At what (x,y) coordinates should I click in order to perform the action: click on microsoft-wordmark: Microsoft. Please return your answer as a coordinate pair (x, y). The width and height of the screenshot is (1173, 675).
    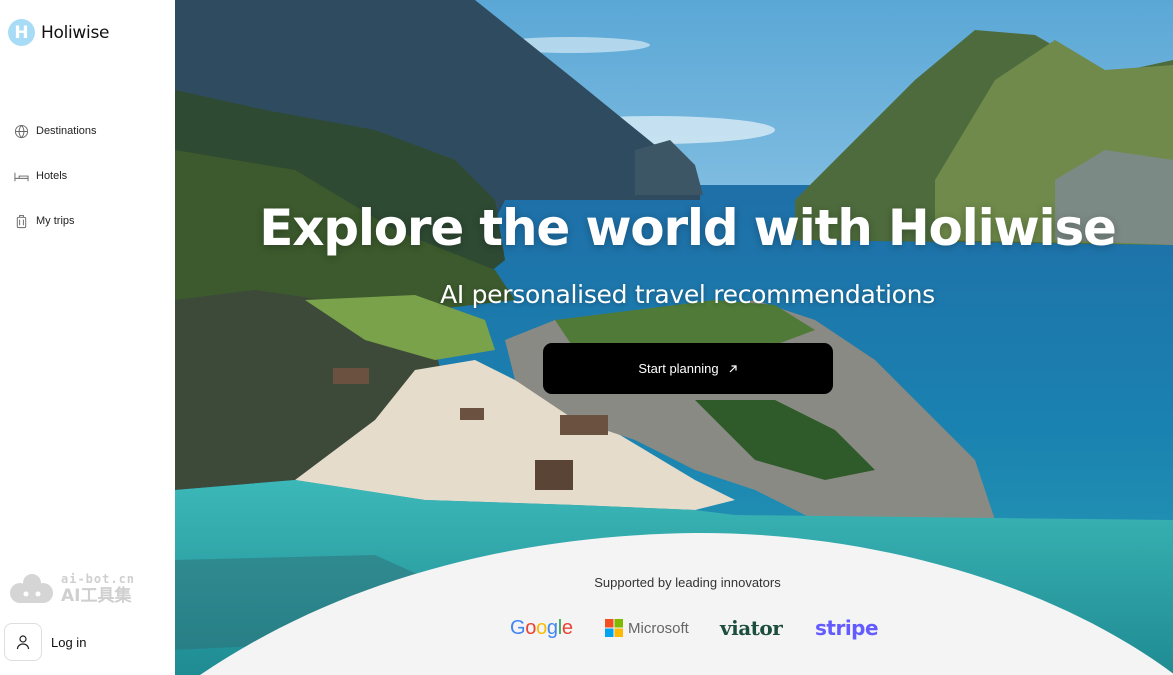
    Looking at the image, I should click on (658, 628).